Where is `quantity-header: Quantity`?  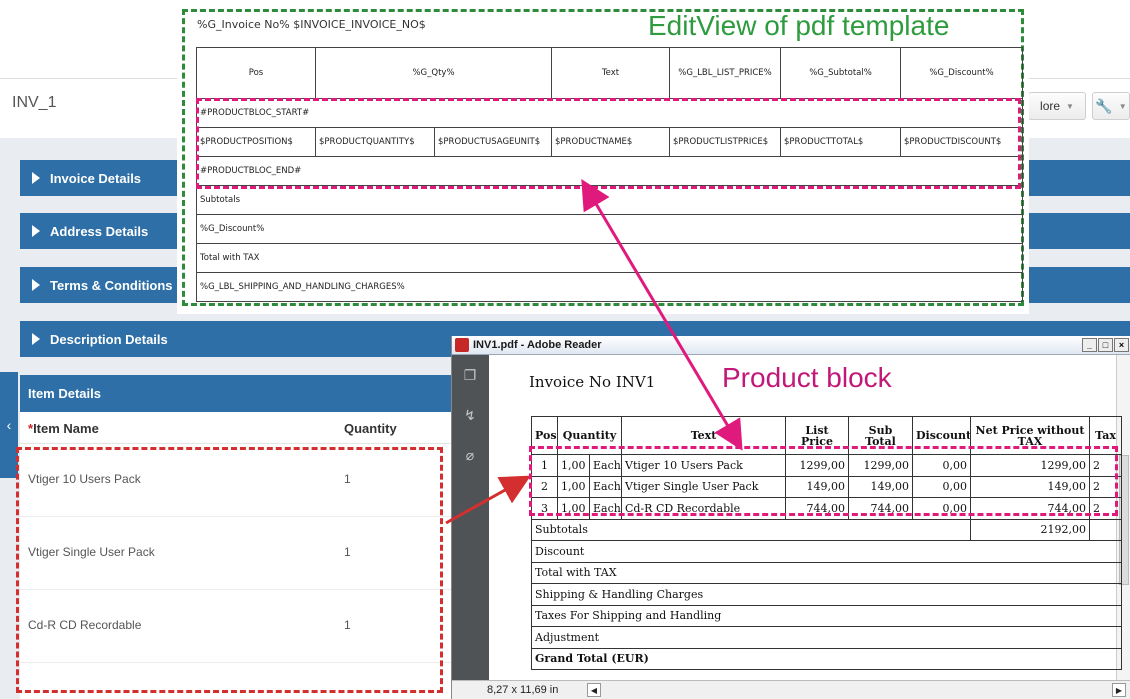
quantity-header: Quantity is located at coordinates (370, 428).